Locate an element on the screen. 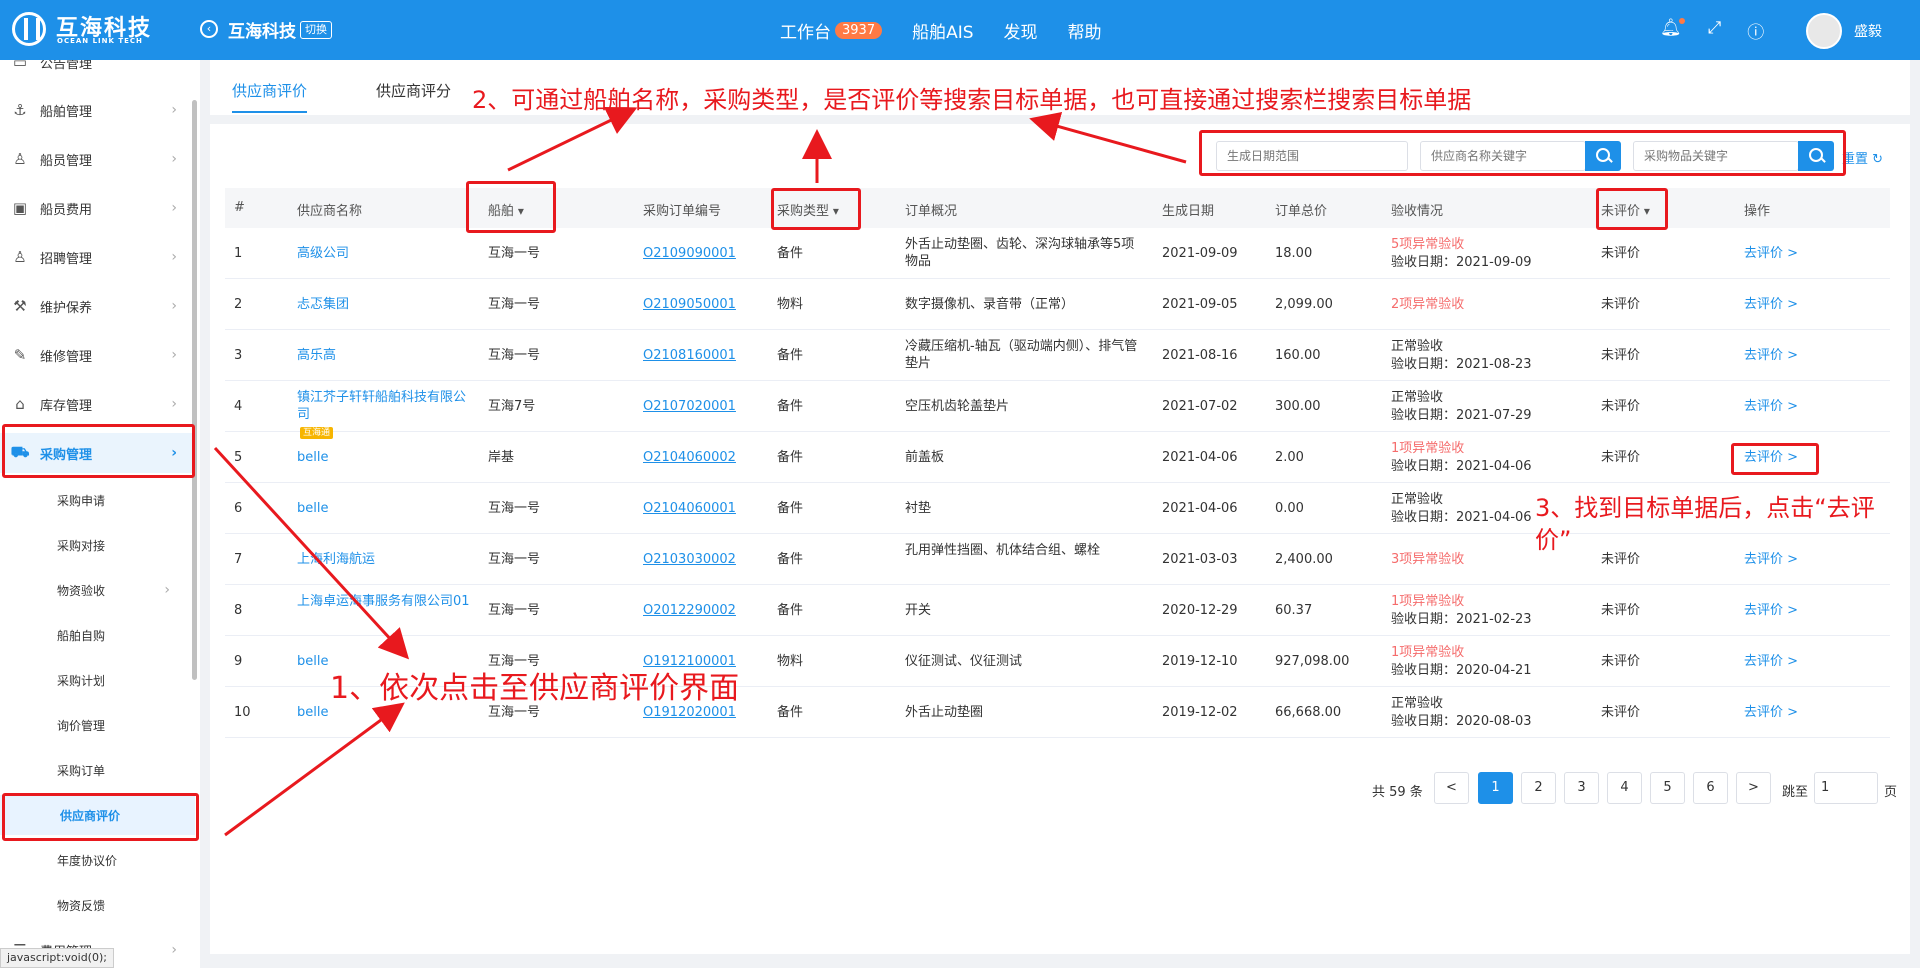  page-button: 2 is located at coordinates (1538, 788).